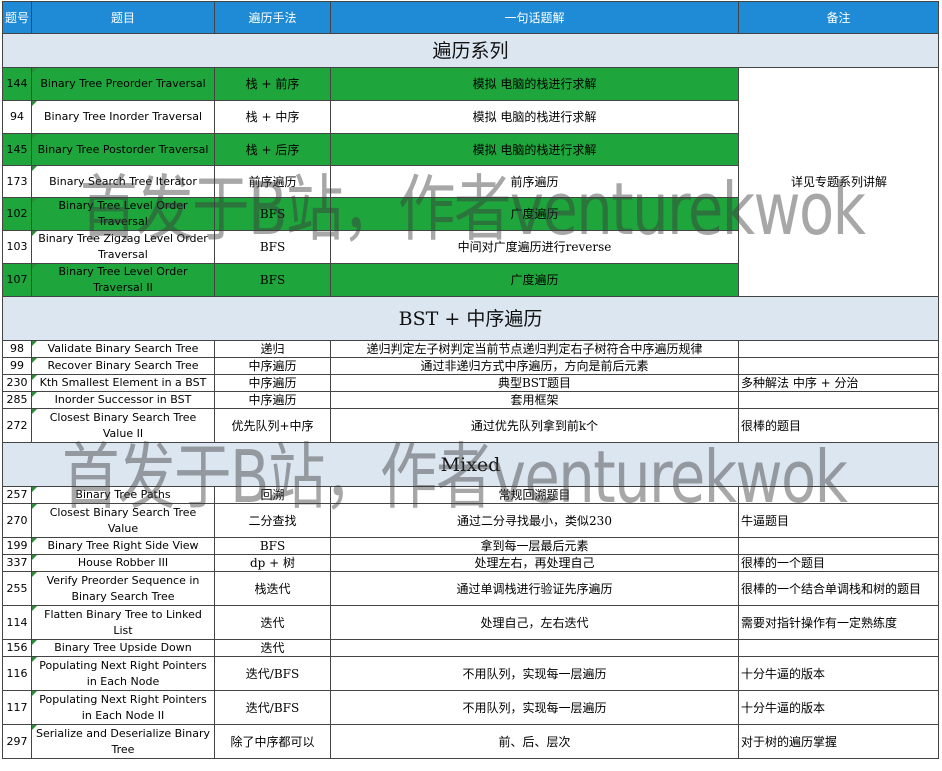 The height and width of the screenshot is (771, 942). What do you see at coordinates (17, 673) in the screenshot?
I see `problem-number: 116` at bounding box center [17, 673].